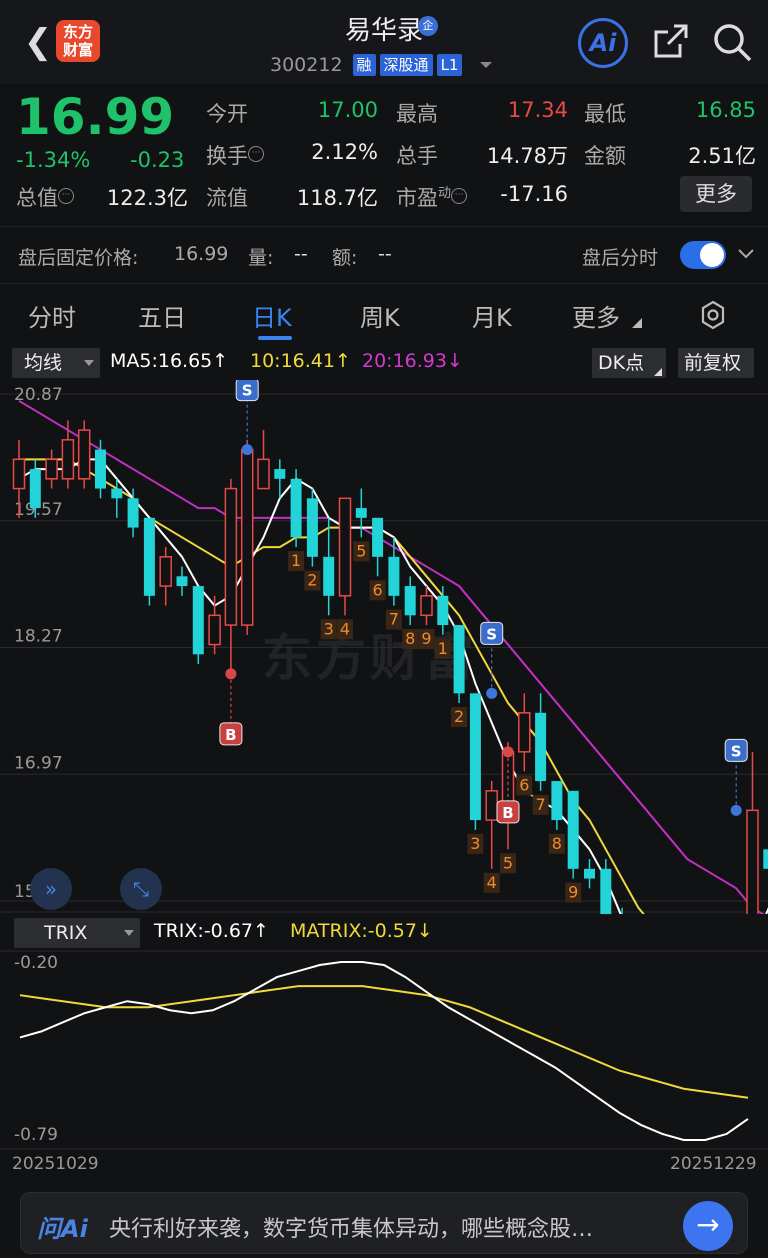 This screenshot has height=1258, width=768. I want to click on top-nav-bar: ❮ 东方 财富 易华录 企 300212 融 深股通 L1 Ai, so click(384, 42).